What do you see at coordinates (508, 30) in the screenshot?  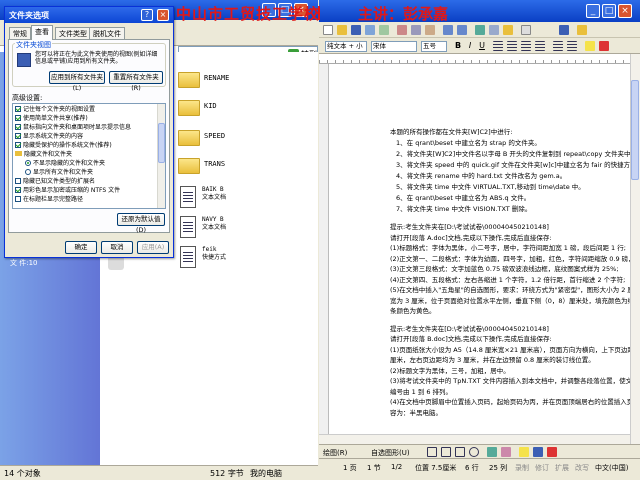 I see `drawing-icon` at bounding box center [508, 30].